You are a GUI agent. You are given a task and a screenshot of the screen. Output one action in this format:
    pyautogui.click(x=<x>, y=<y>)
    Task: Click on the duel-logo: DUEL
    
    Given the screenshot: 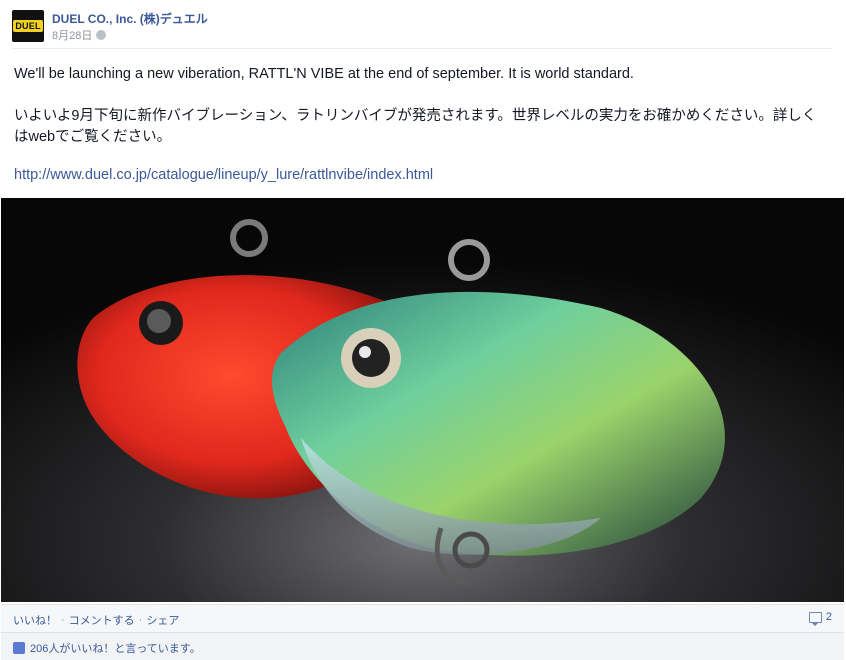 What is the action you would take?
    pyautogui.click(x=28, y=26)
    